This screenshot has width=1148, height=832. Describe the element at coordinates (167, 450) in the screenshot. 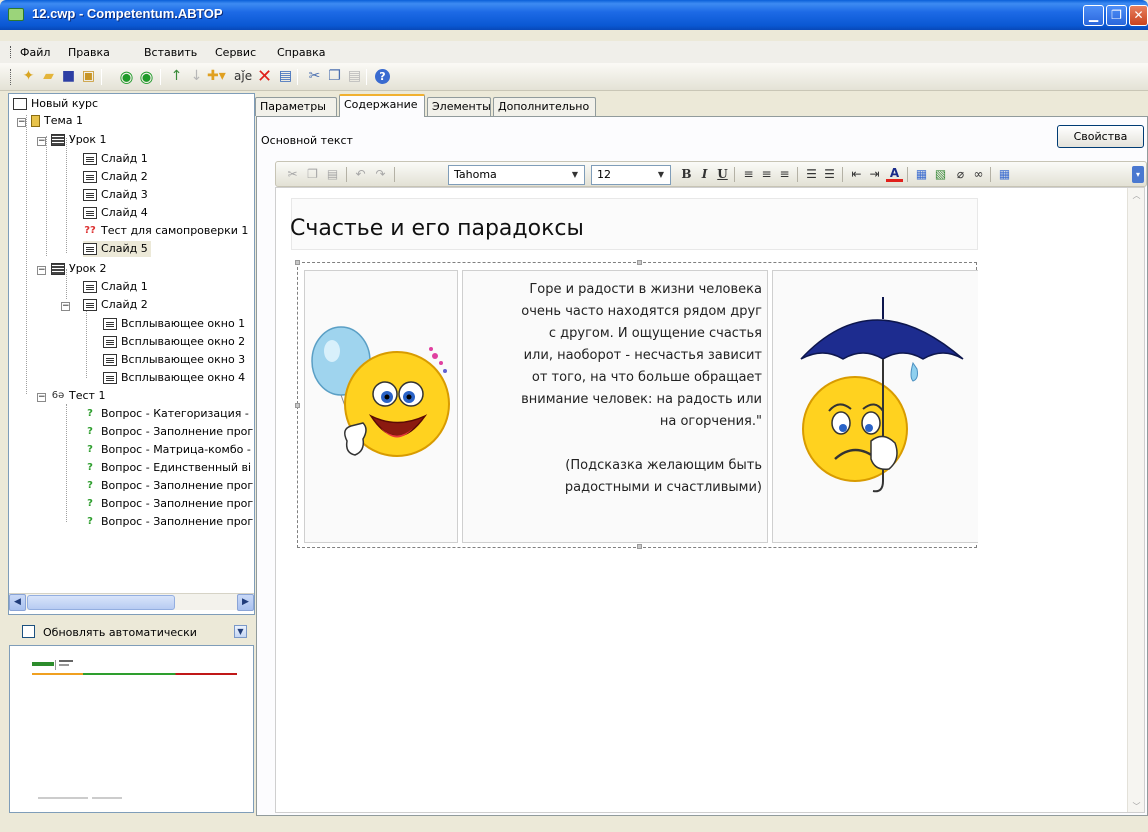

I see `tree-item-question: ? Вопрос - Матрица-комбо -` at that location.